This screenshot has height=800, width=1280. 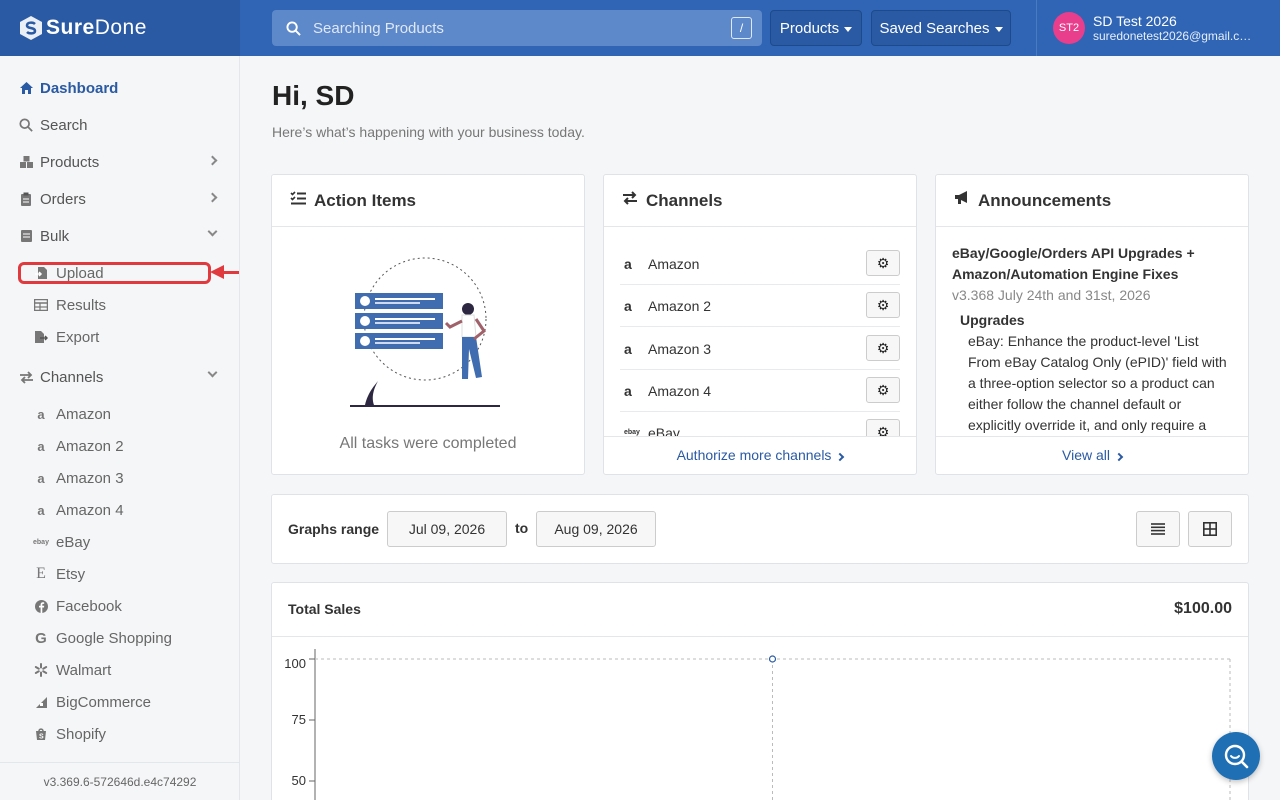 I want to click on chevron-down-icon, so click(x=212, y=372).